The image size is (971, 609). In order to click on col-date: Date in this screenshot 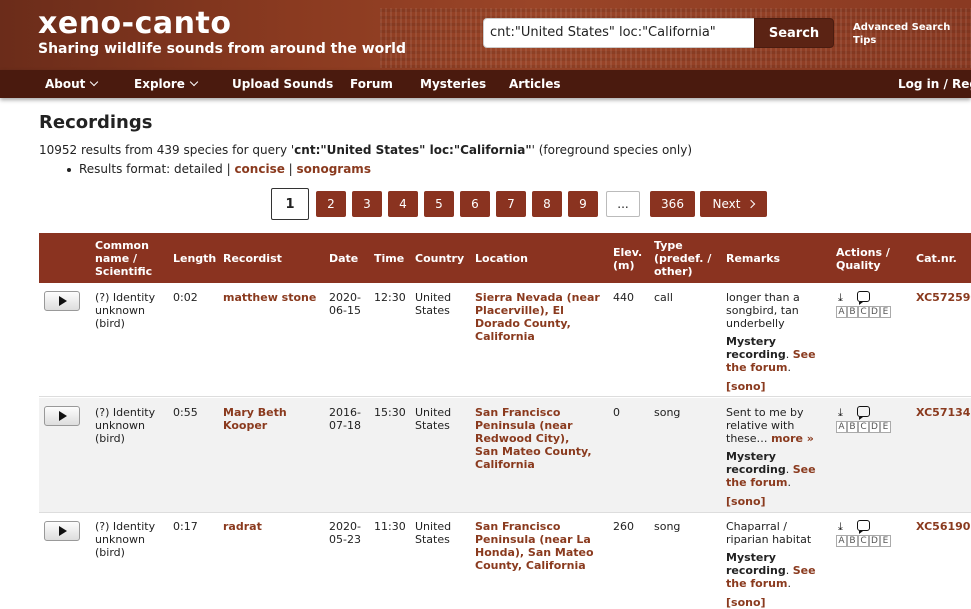, I will do `click(343, 258)`.